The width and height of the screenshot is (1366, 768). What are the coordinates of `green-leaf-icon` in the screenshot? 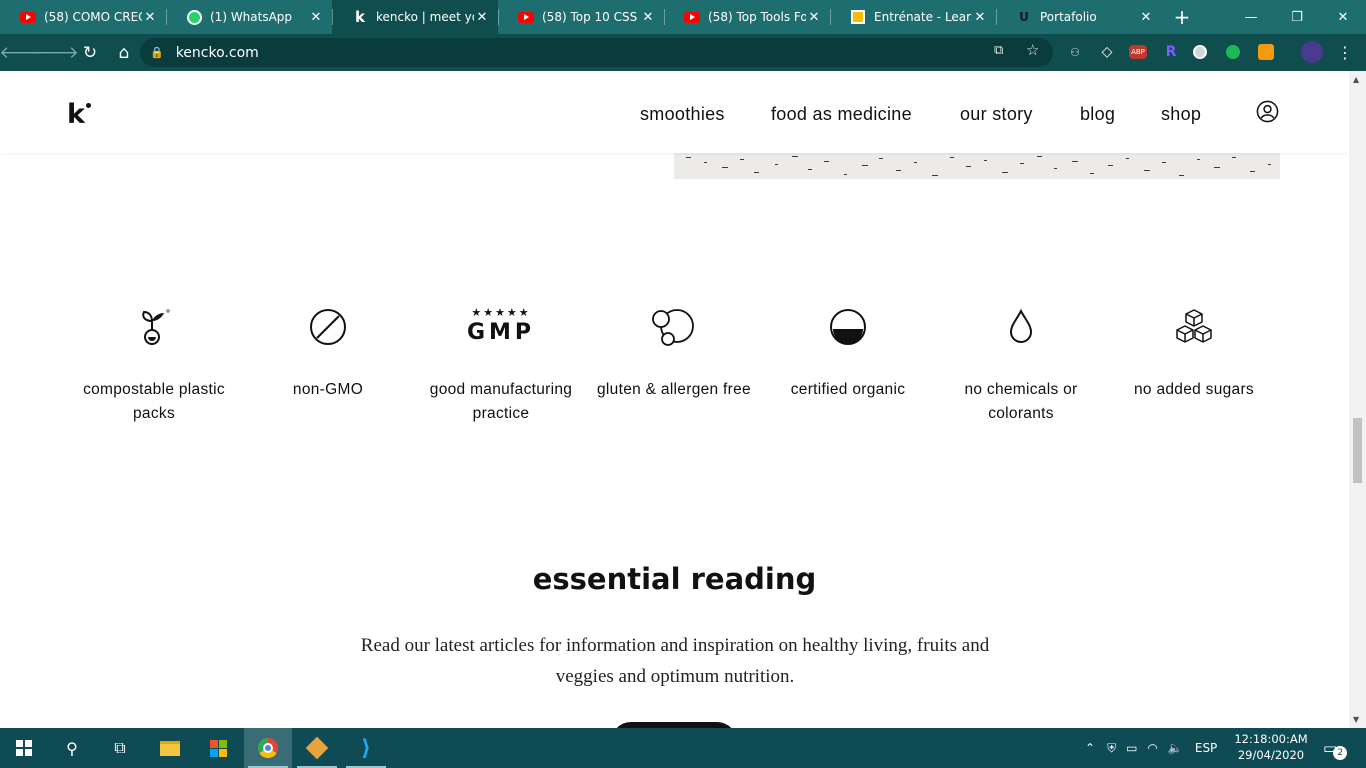 It's located at (1233, 52).